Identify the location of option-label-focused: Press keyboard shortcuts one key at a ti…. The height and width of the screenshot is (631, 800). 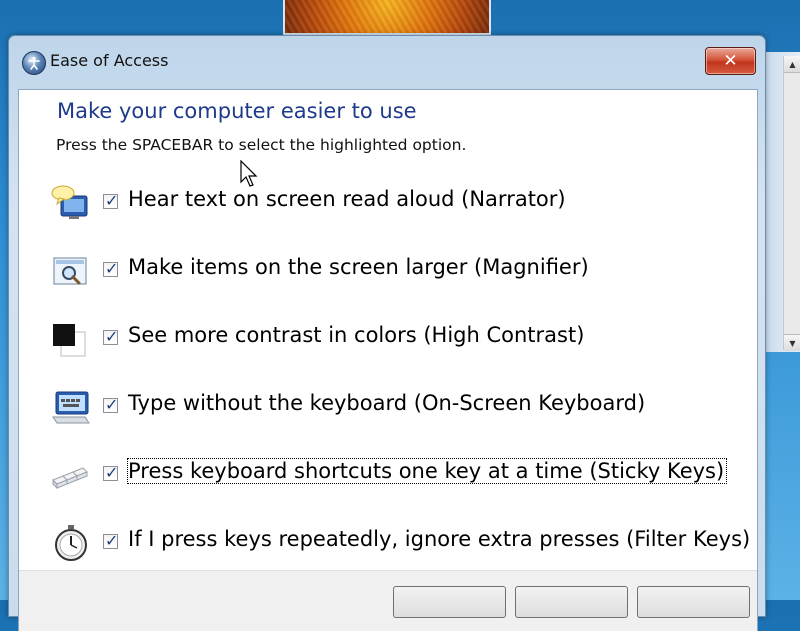
(427, 471).